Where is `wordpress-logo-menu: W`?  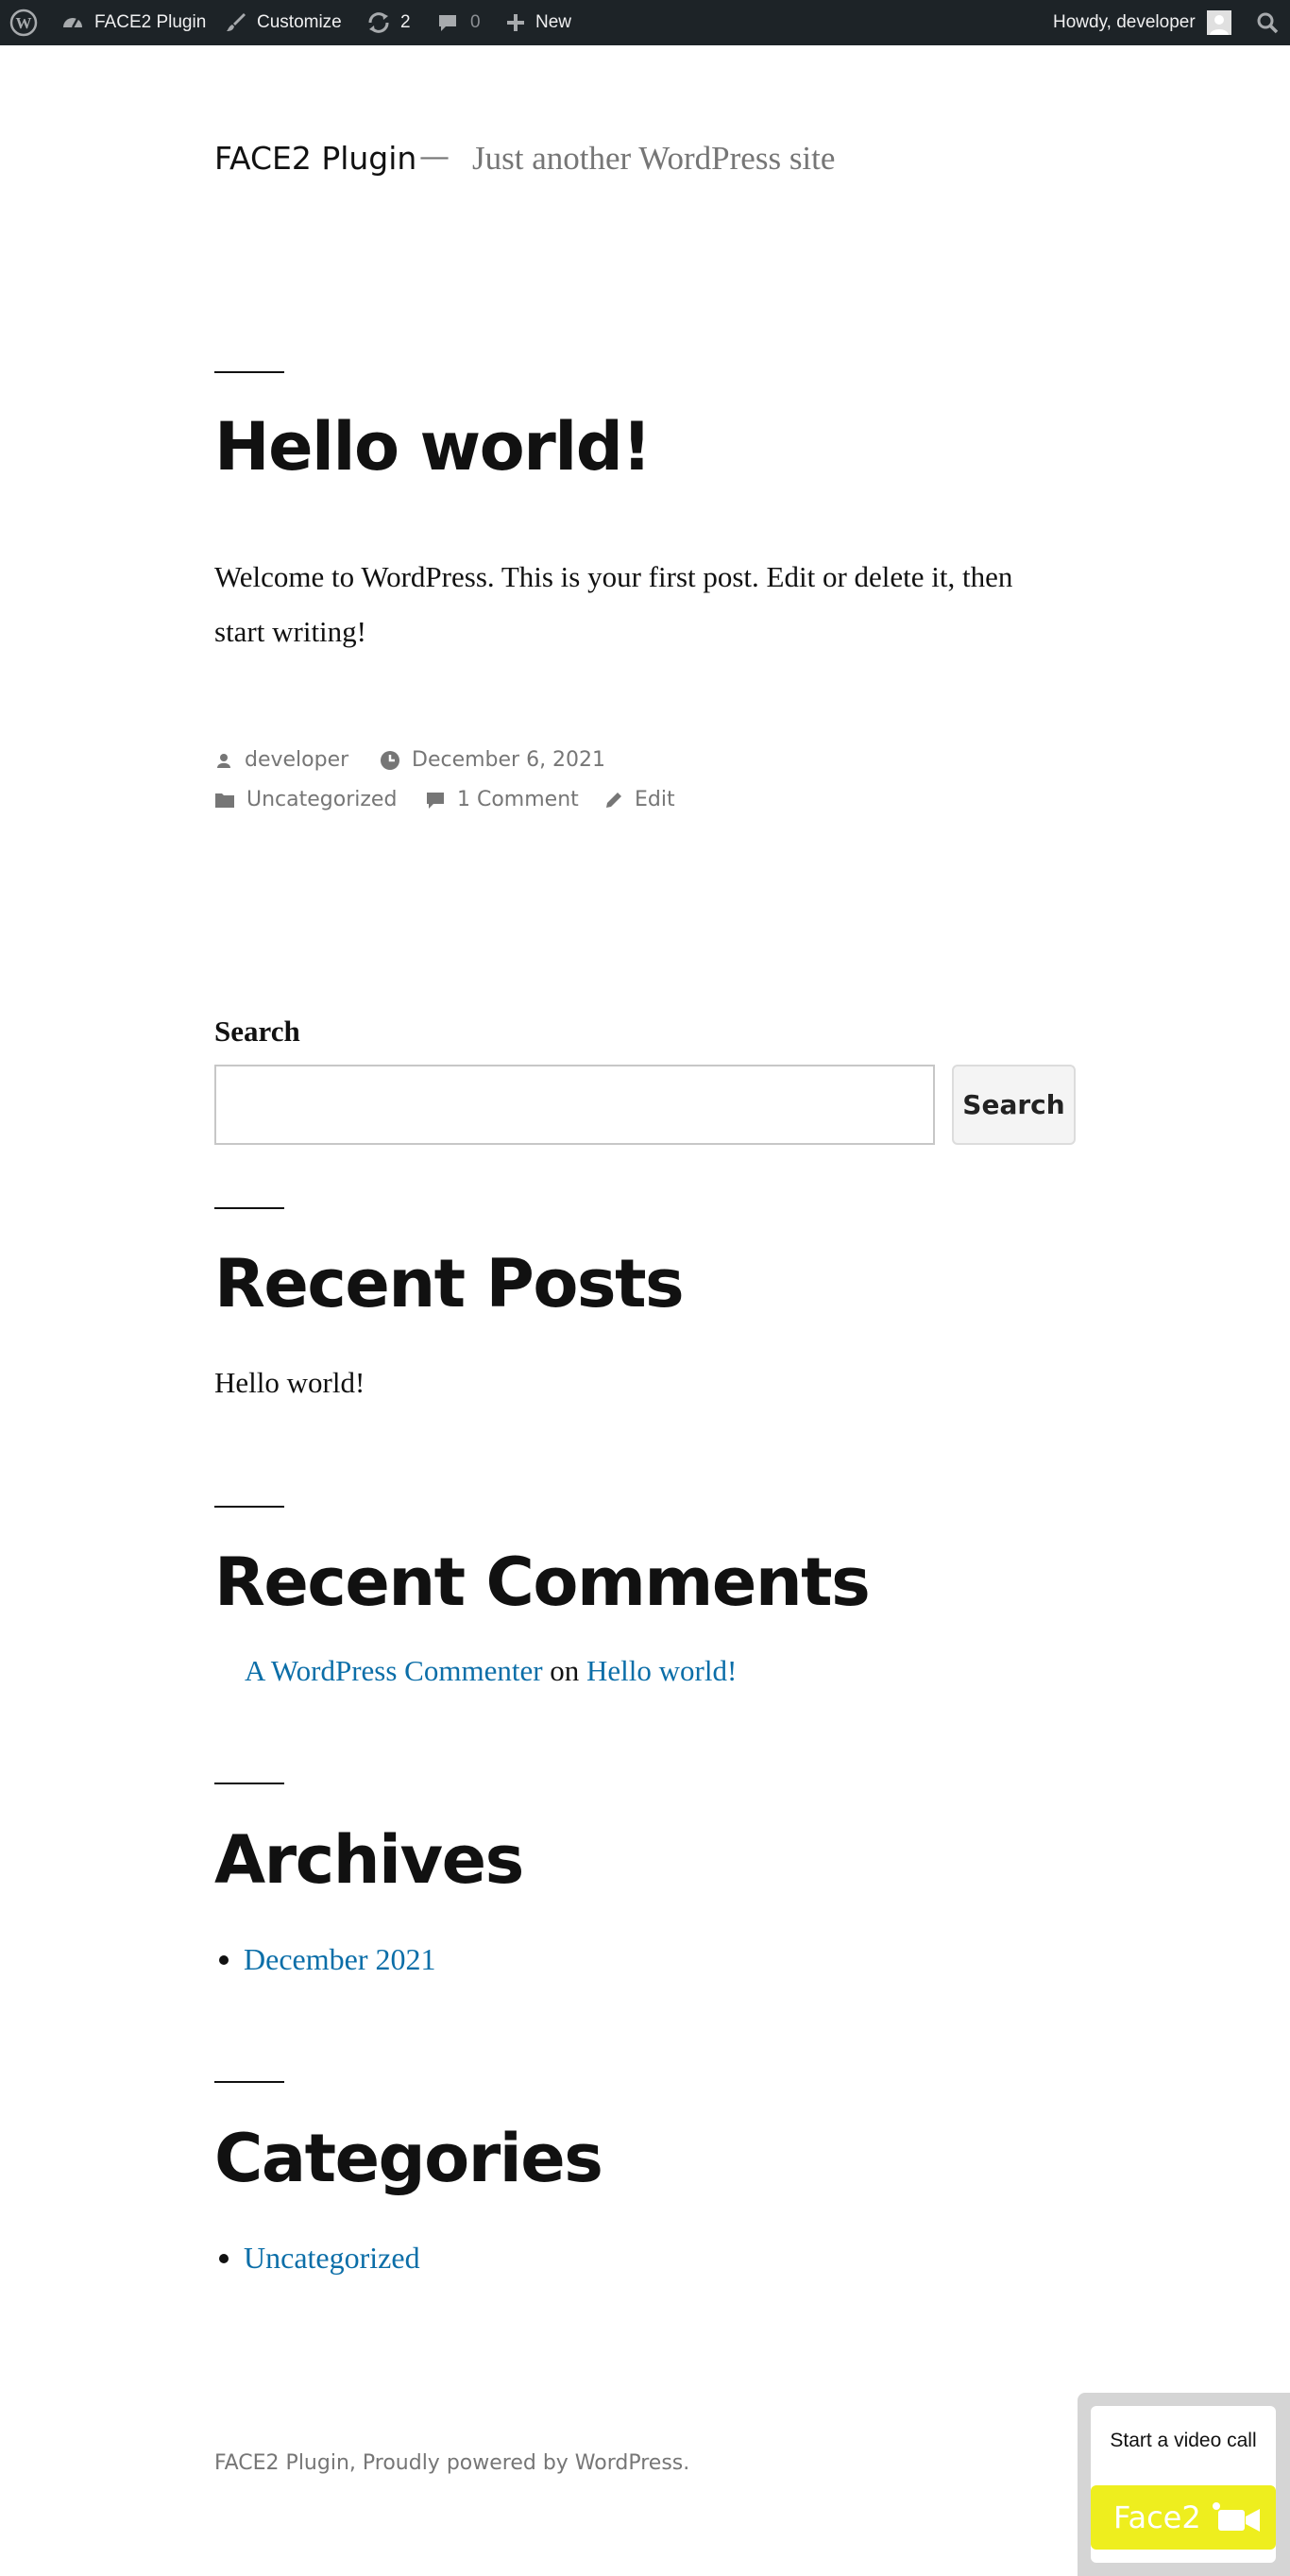 wordpress-logo-menu: W is located at coordinates (23, 22).